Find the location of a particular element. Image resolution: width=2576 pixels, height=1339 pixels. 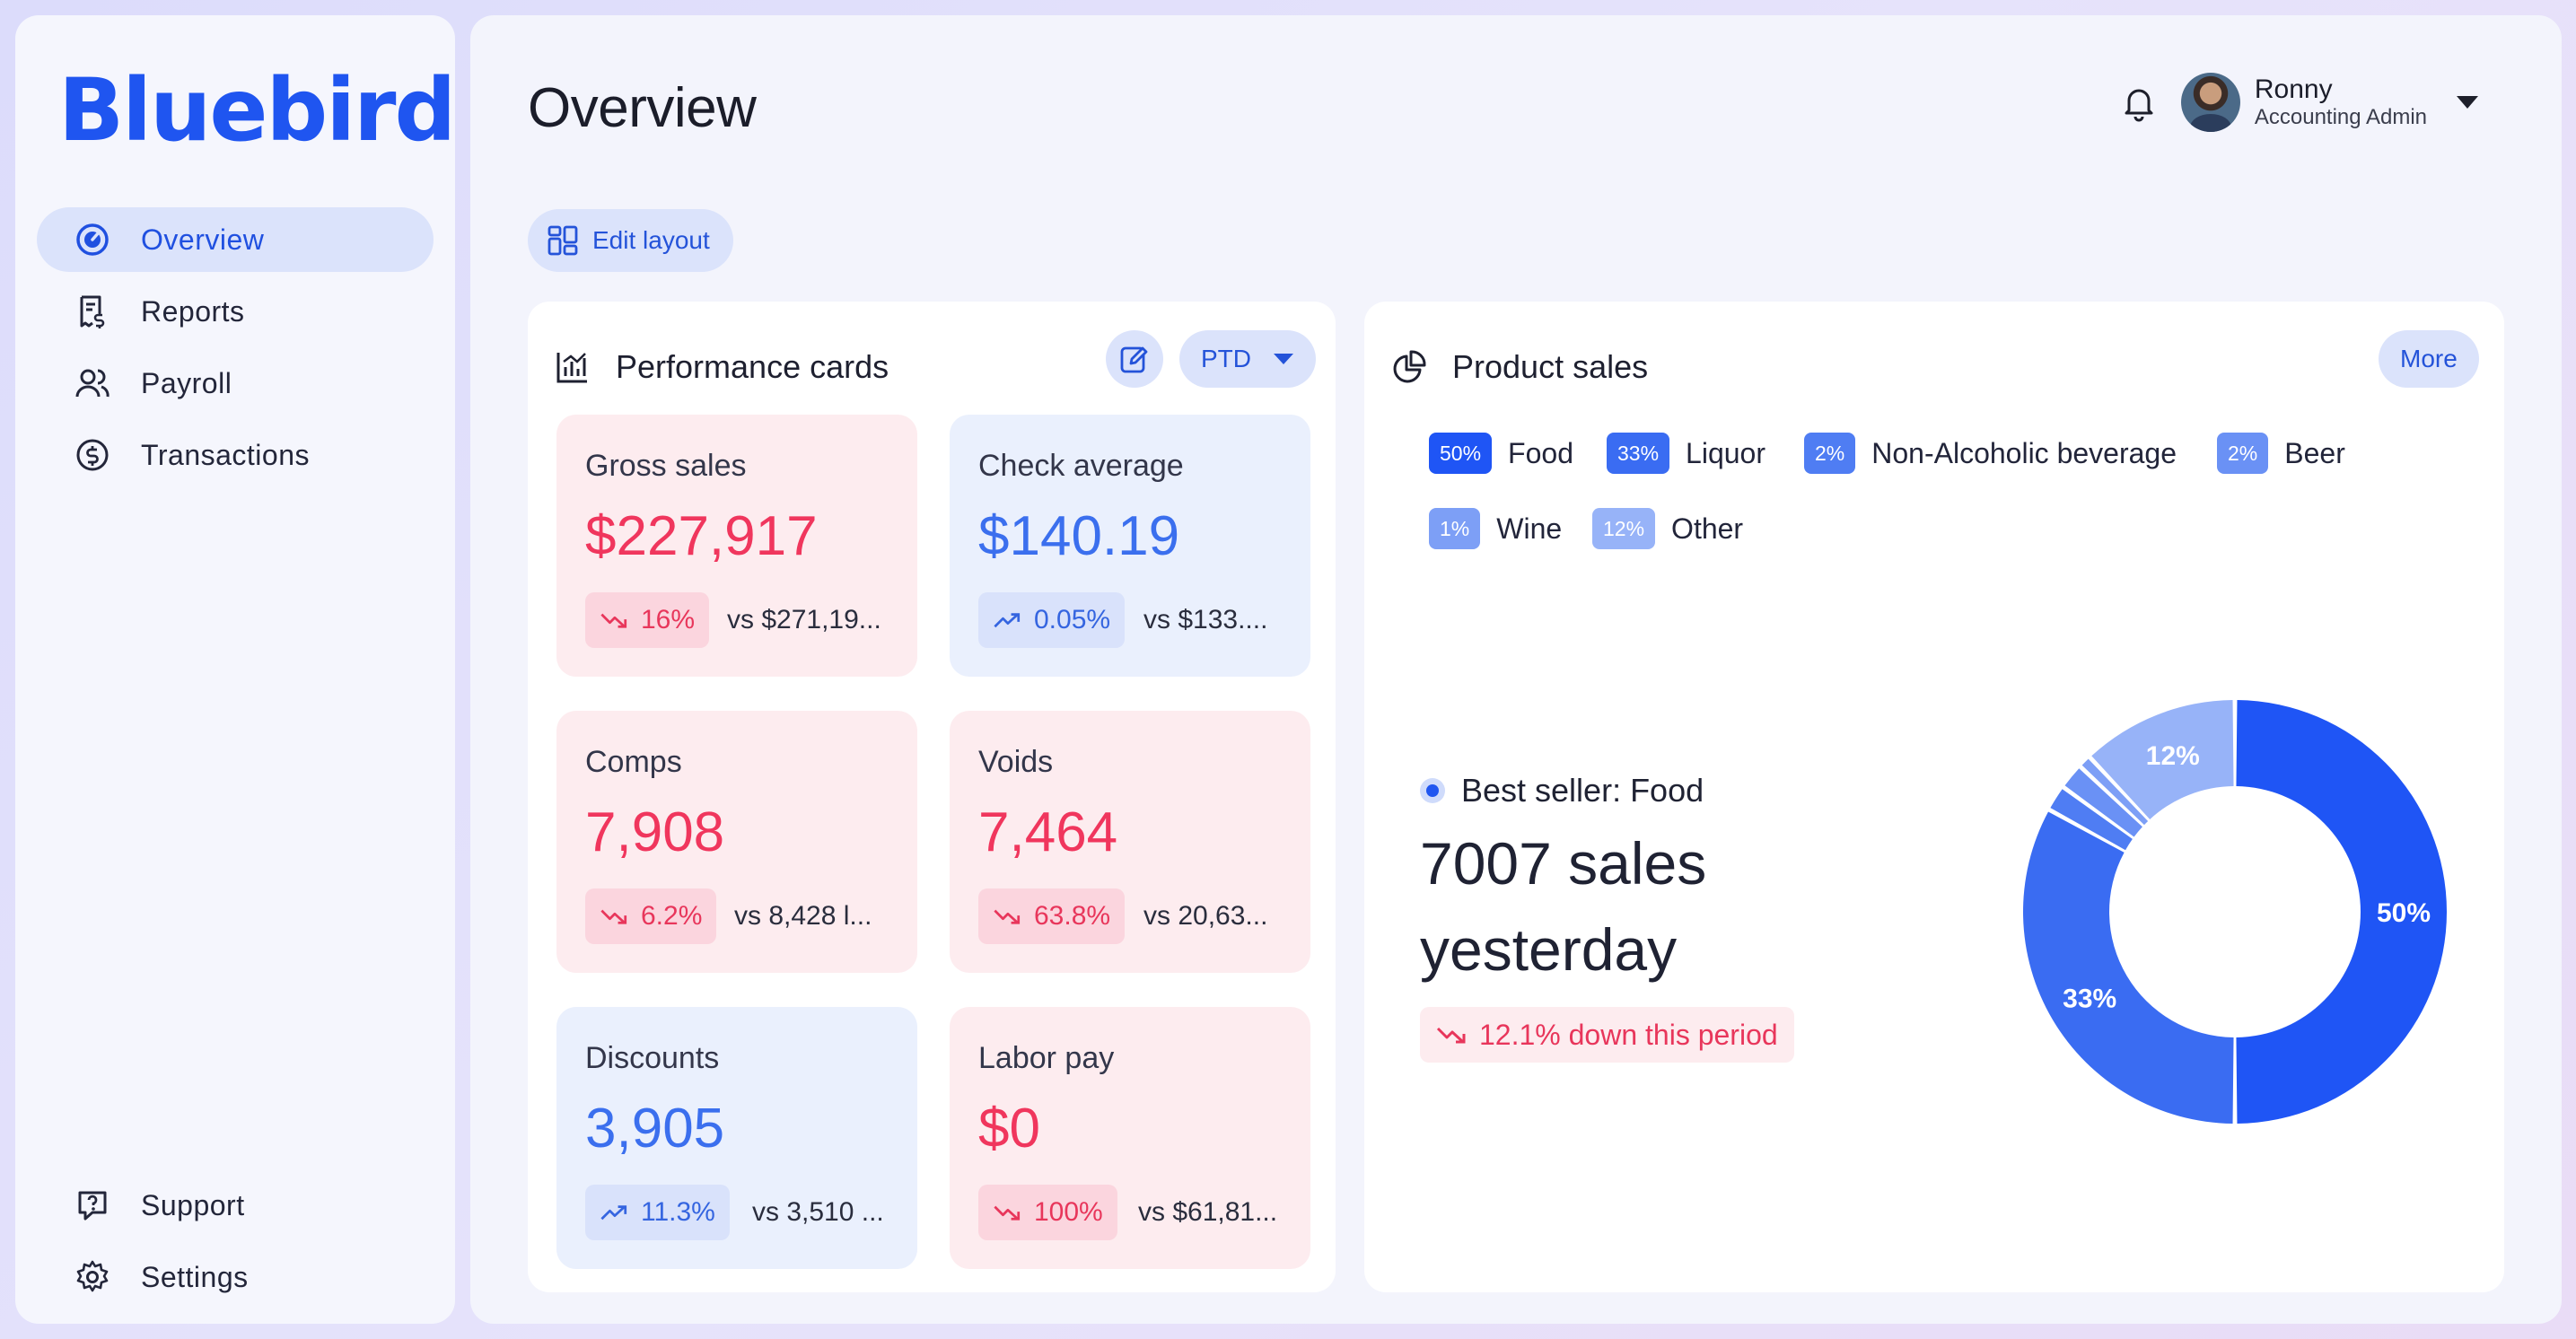

donut-data-label: 50% is located at coordinates (2404, 913).